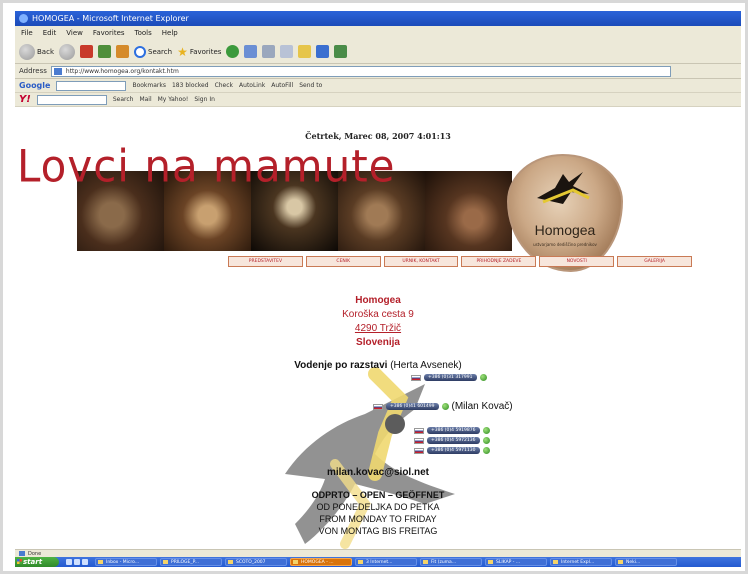  I want to click on homogea-logo: Homogea ustvarjamo dediščino prednikov, so click(565, 213).